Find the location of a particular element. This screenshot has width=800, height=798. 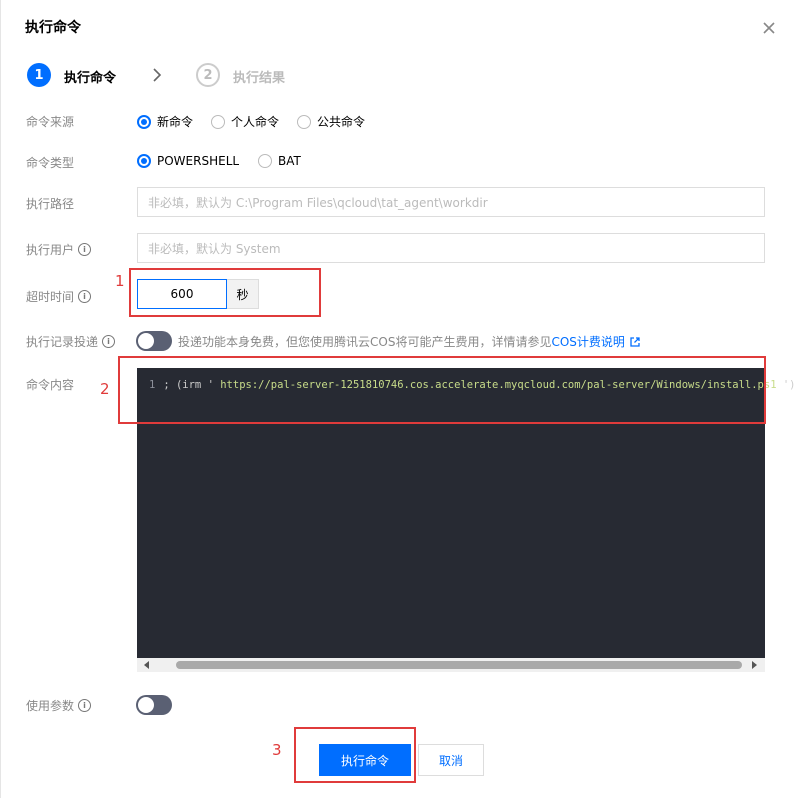

command-source-label: 命令来源 is located at coordinates (50, 122).